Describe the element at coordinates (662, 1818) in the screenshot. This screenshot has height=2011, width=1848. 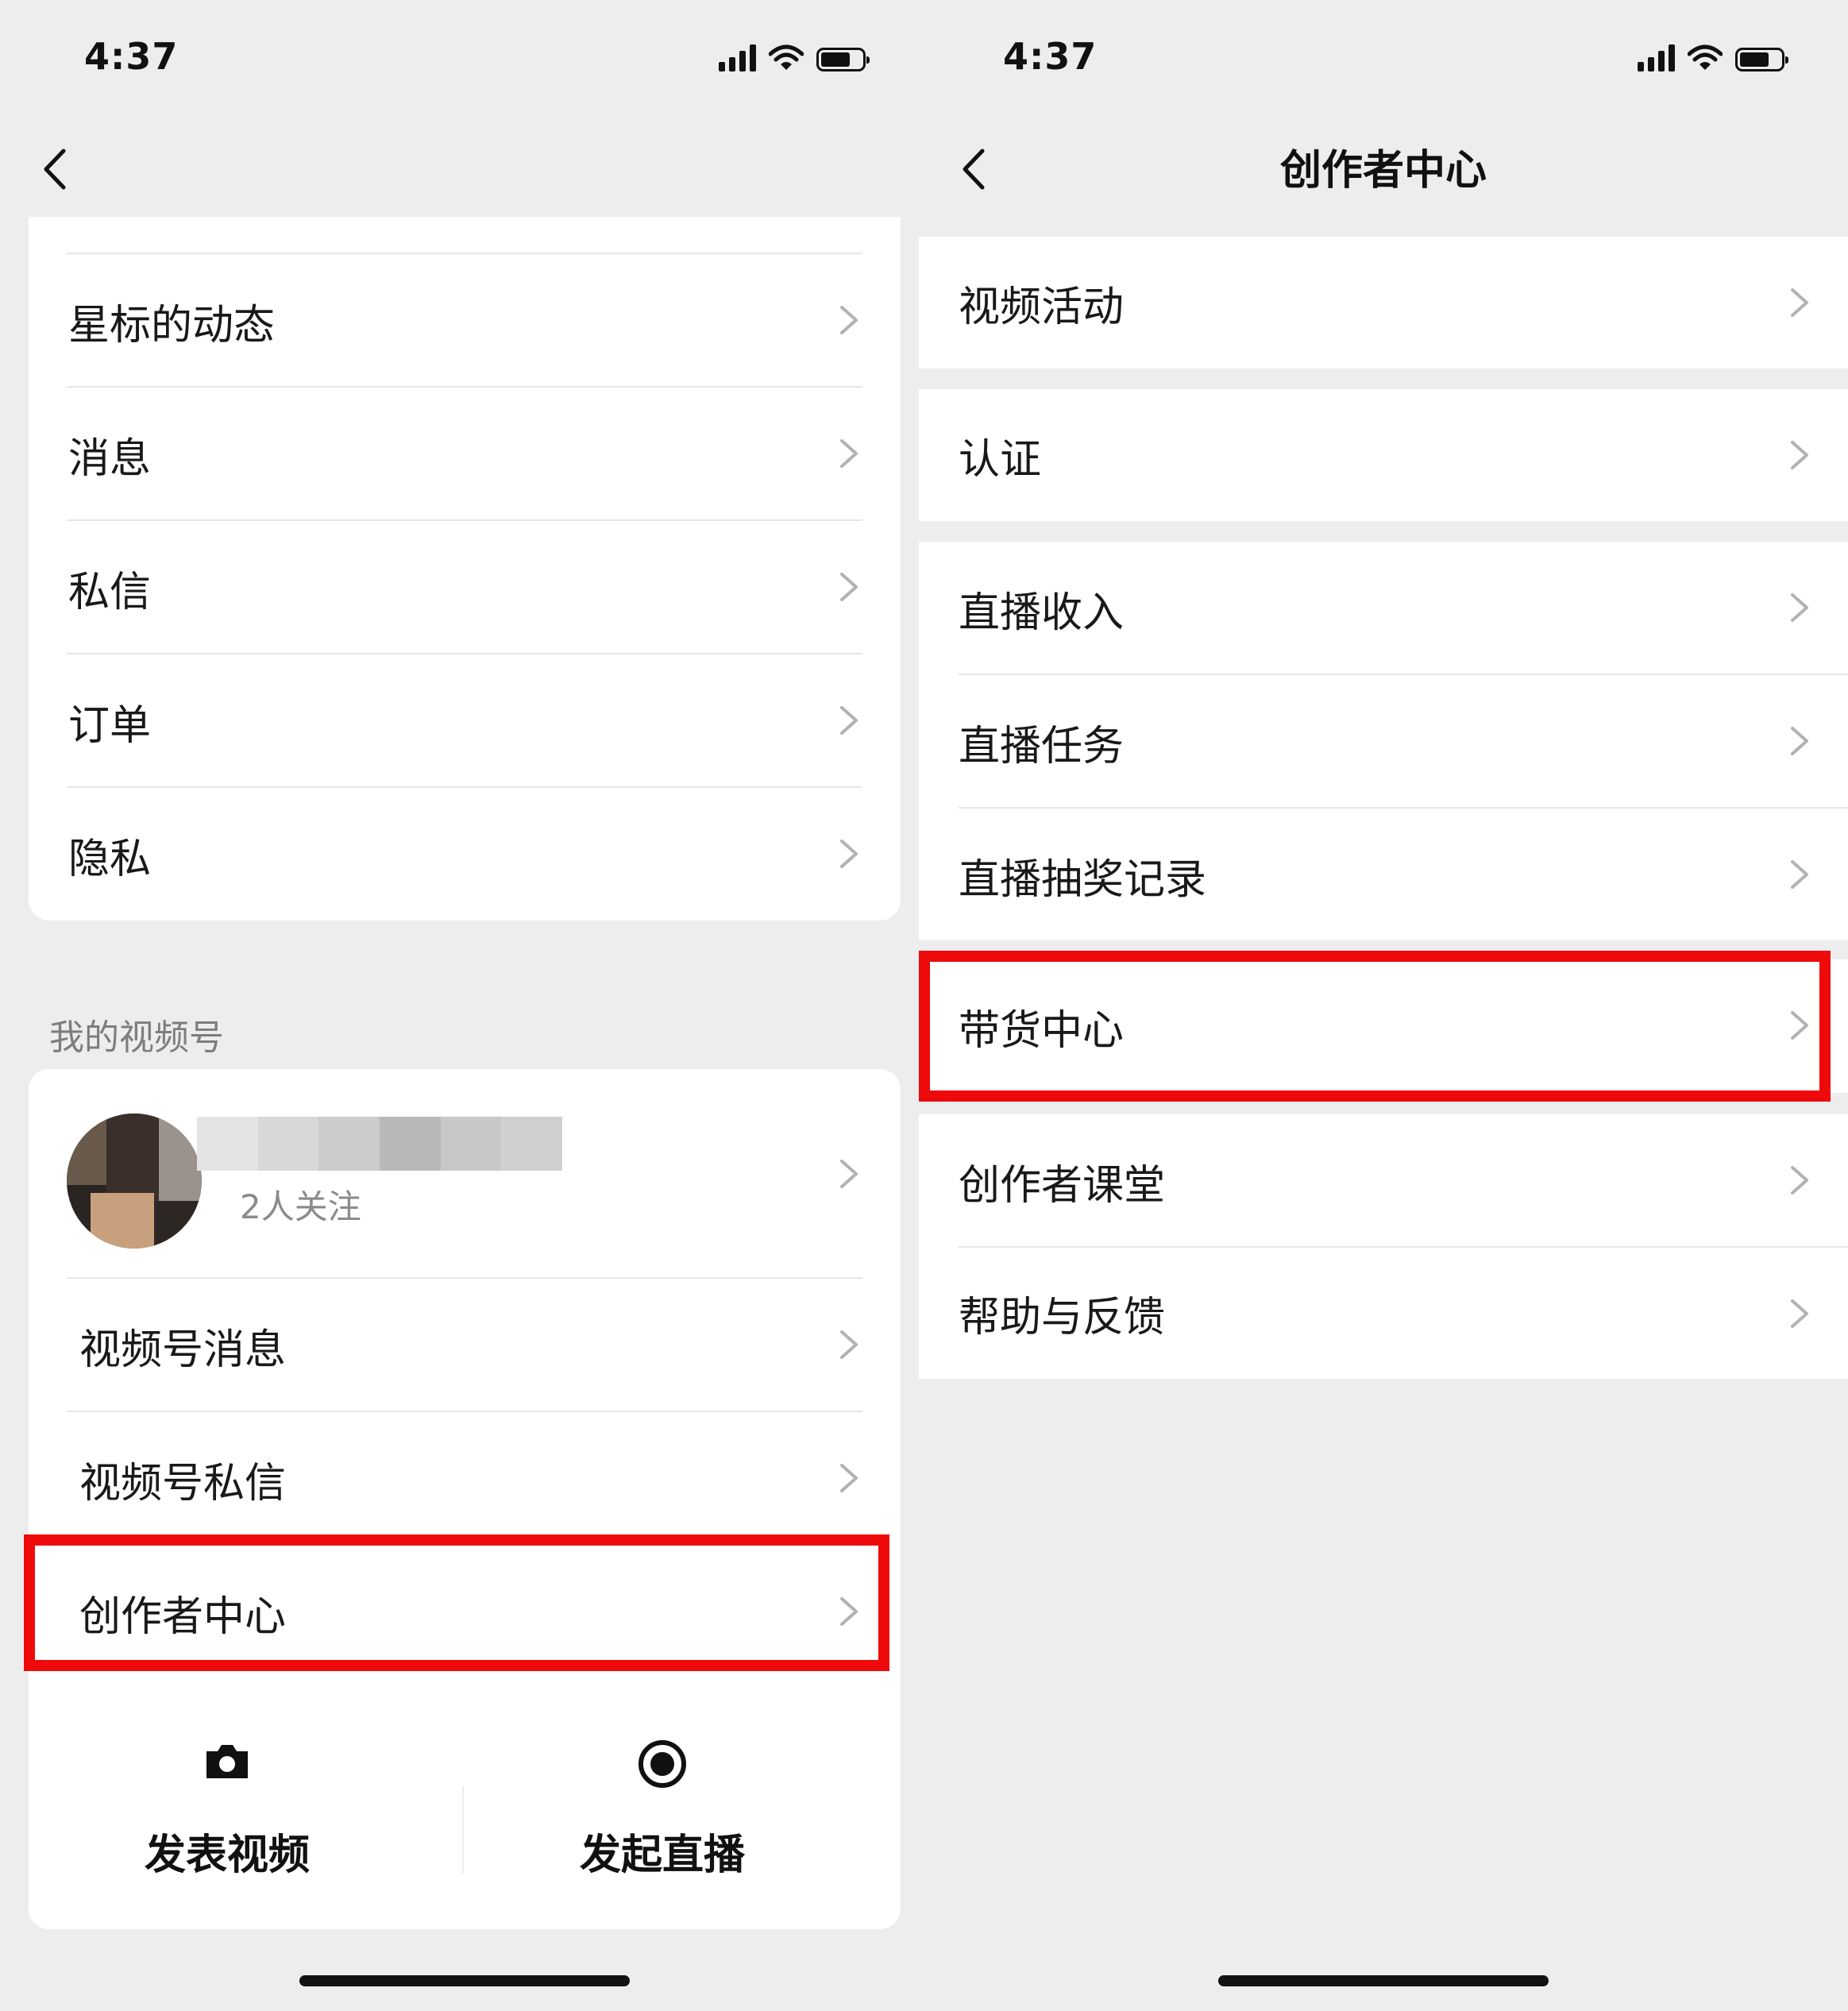
I see `start-live-button: 发起直播` at that location.